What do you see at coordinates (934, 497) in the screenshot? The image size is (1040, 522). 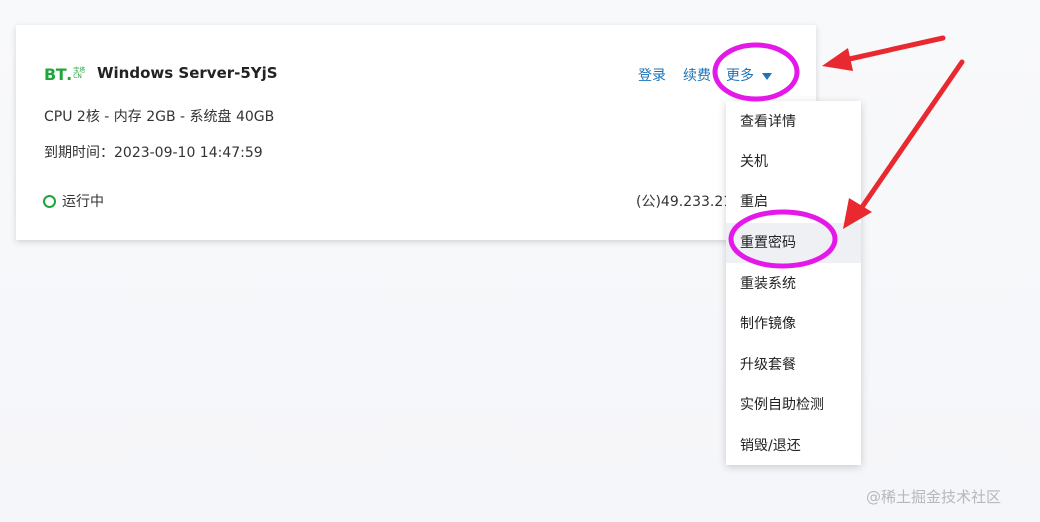 I see `watermark: @稀土掘金技术社区` at bounding box center [934, 497].